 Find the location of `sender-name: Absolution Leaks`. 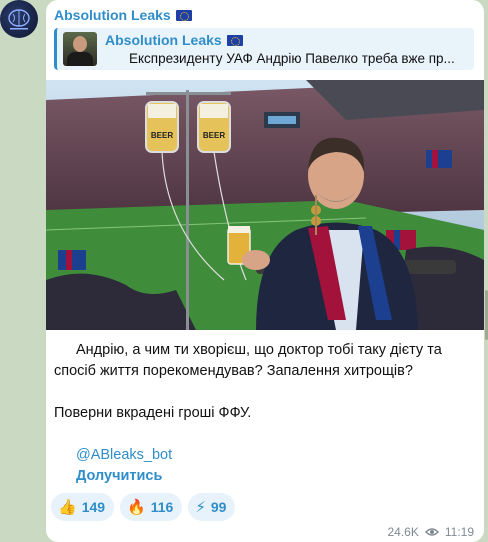

sender-name: Absolution Leaks is located at coordinates (123, 15).